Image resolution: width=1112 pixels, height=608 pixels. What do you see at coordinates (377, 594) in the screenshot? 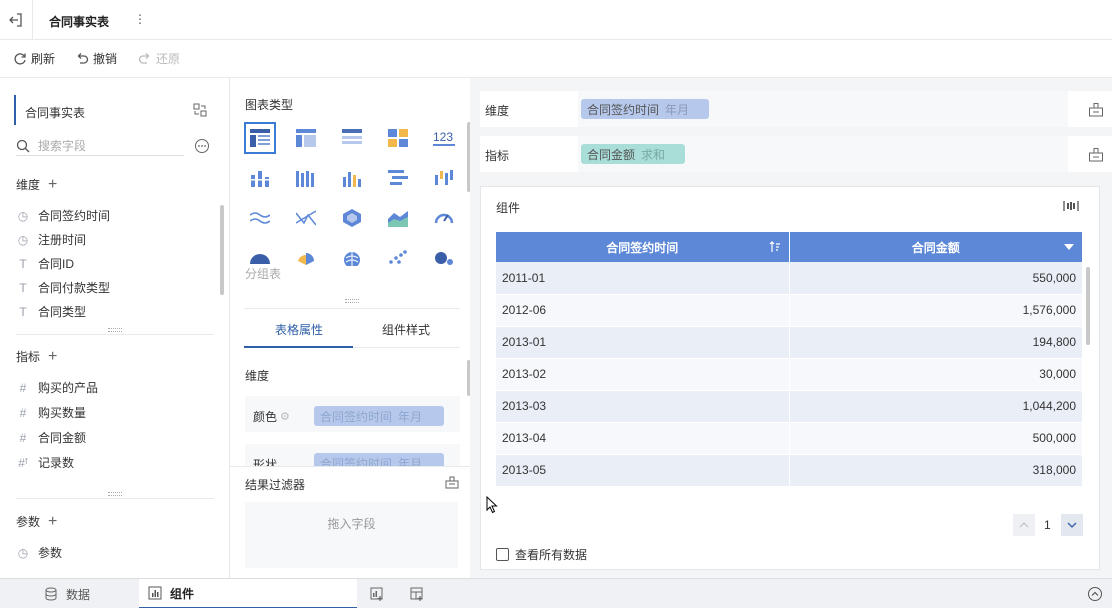
I see `add-component-icon` at bounding box center [377, 594].